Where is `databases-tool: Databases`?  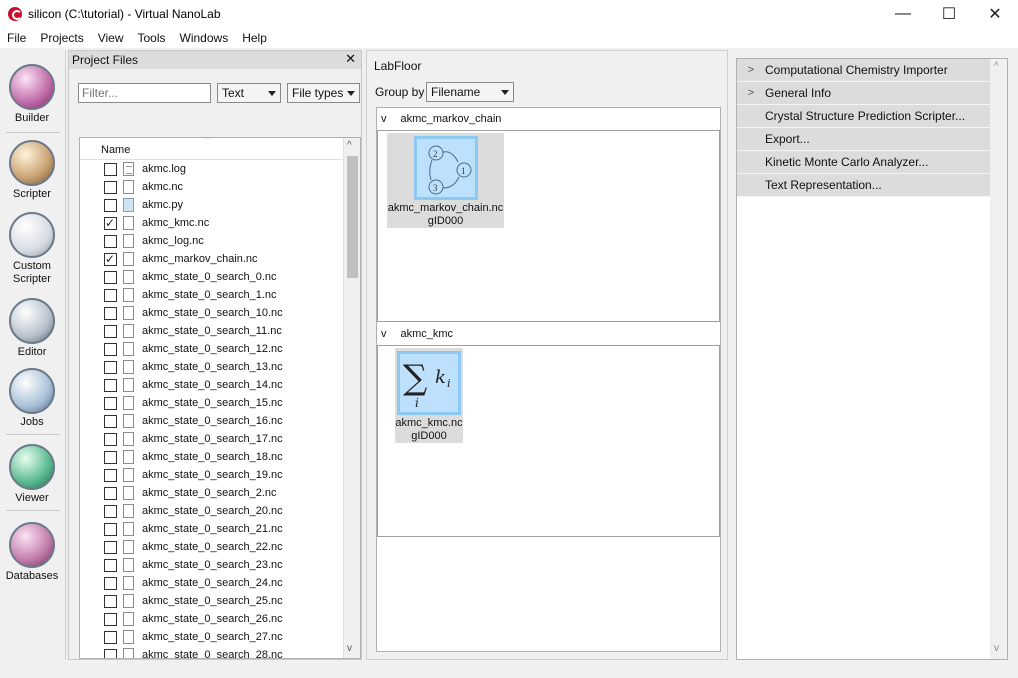
databases-tool: Databases is located at coordinates (32, 552).